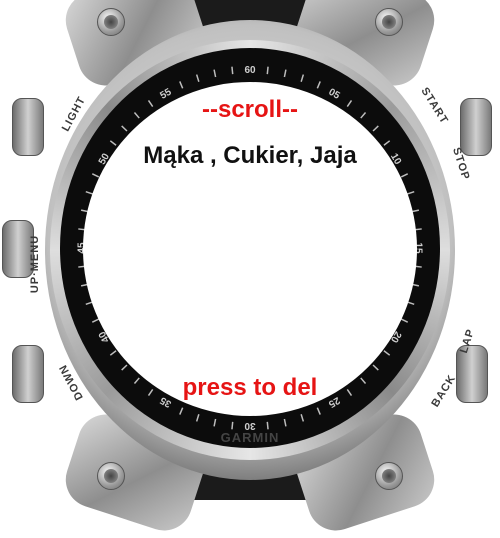 The image size is (500, 538). What do you see at coordinates (250, 70) in the screenshot?
I see `bezel-number: 60` at bounding box center [250, 70].